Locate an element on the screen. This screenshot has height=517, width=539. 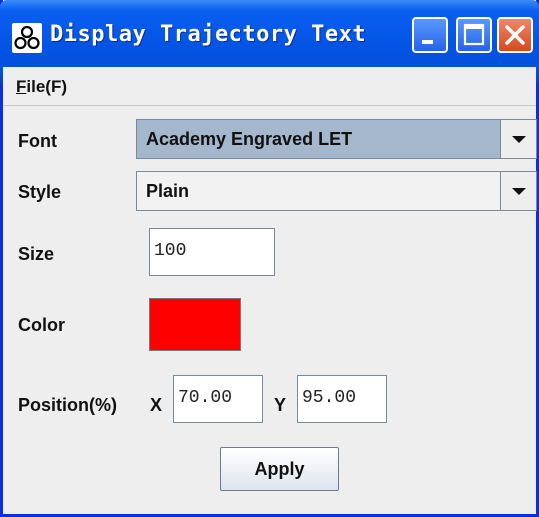
color-swatch is located at coordinates (195, 324).